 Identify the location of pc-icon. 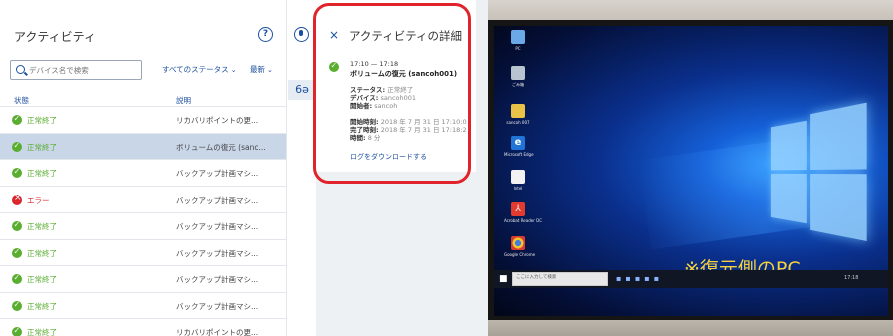
(518, 37).